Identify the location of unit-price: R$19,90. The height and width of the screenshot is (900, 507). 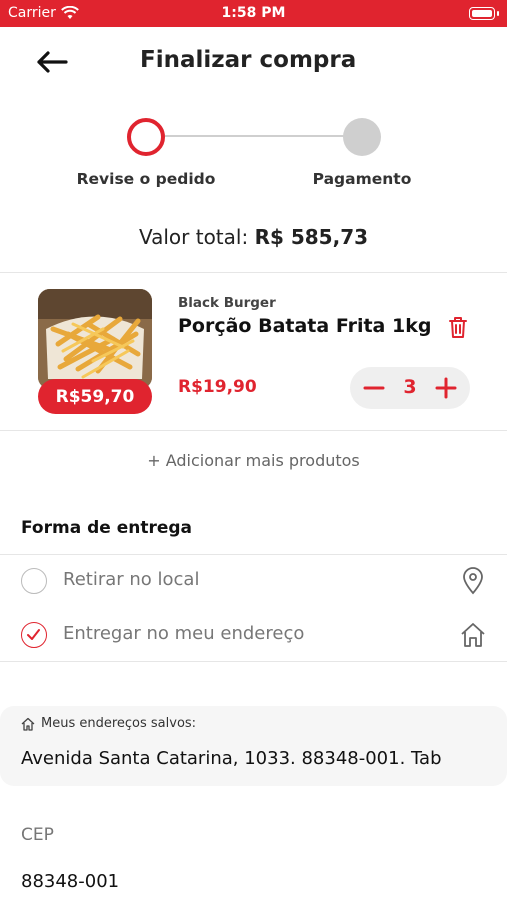
(217, 387).